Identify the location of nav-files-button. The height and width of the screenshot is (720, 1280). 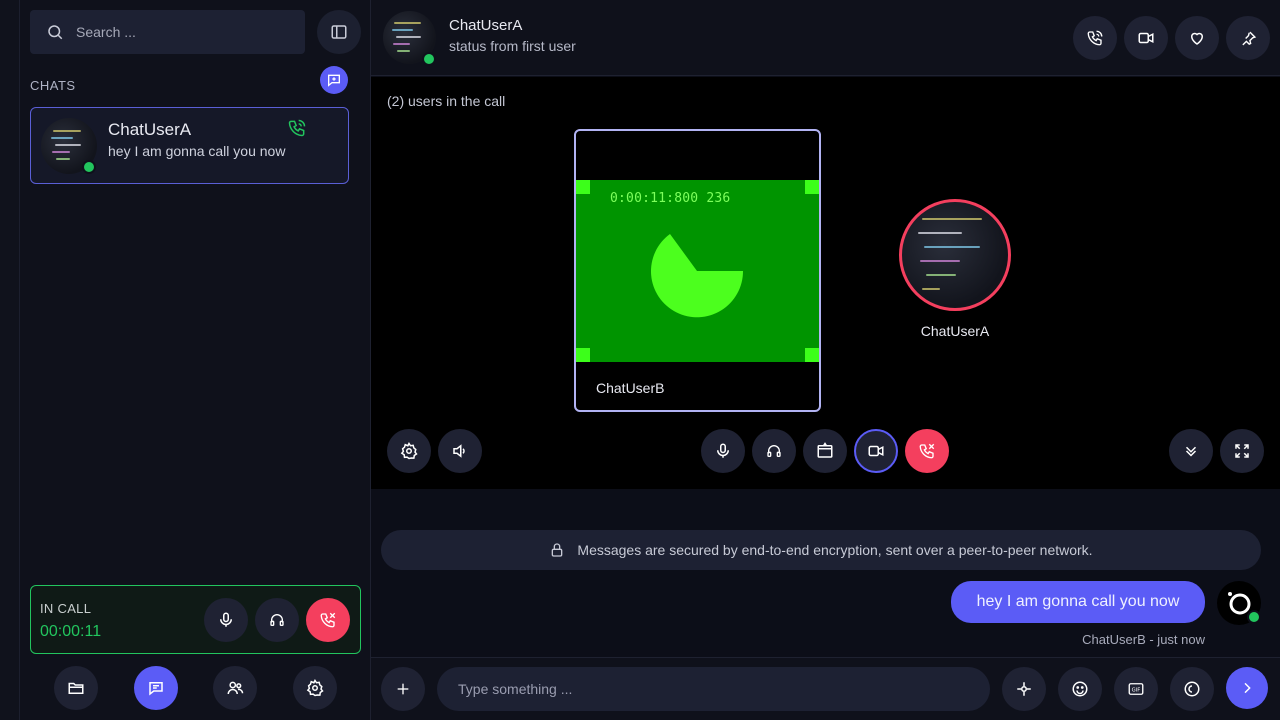
(76, 688).